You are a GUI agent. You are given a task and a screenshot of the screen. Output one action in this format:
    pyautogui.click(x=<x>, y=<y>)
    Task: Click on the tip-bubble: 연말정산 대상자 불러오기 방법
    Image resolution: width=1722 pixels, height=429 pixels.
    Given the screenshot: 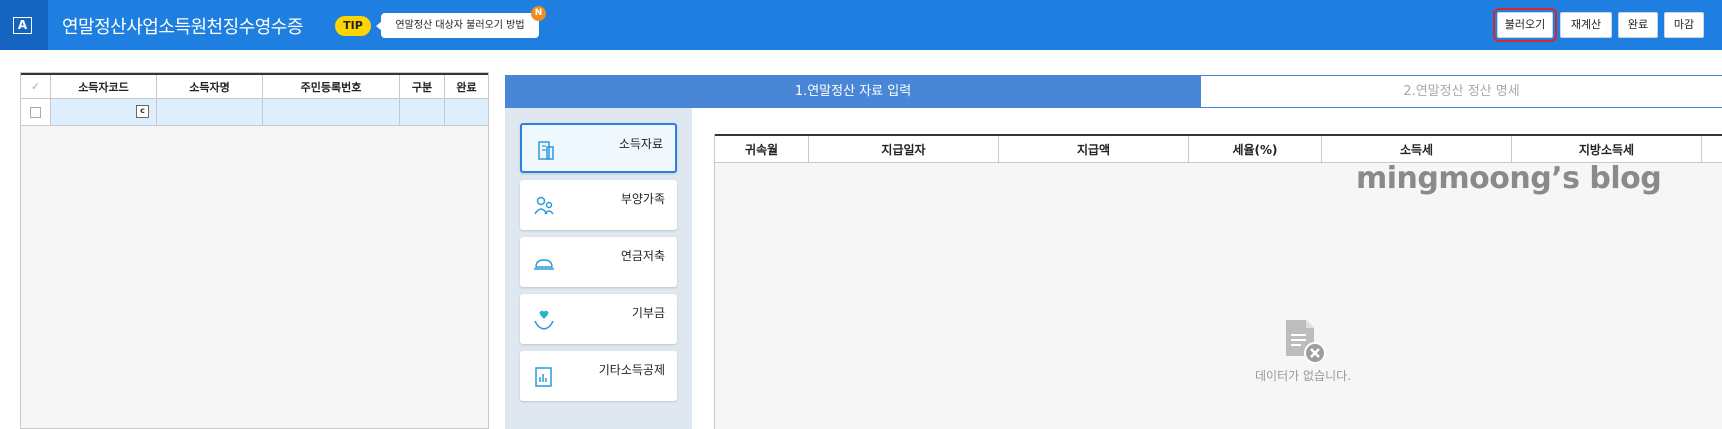 What is the action you would take?
    pyautogui.click(x=457, y=25)
    